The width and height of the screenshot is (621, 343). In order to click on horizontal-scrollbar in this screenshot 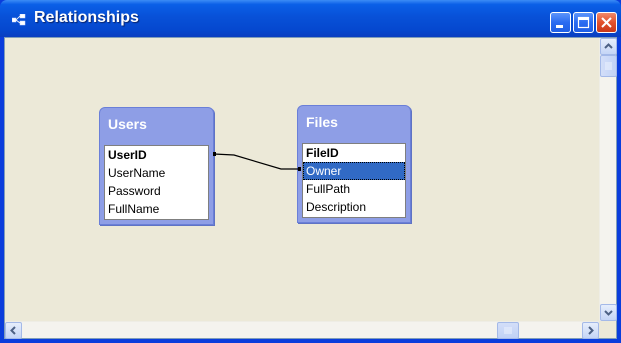, I will do `click(302, 330)`.